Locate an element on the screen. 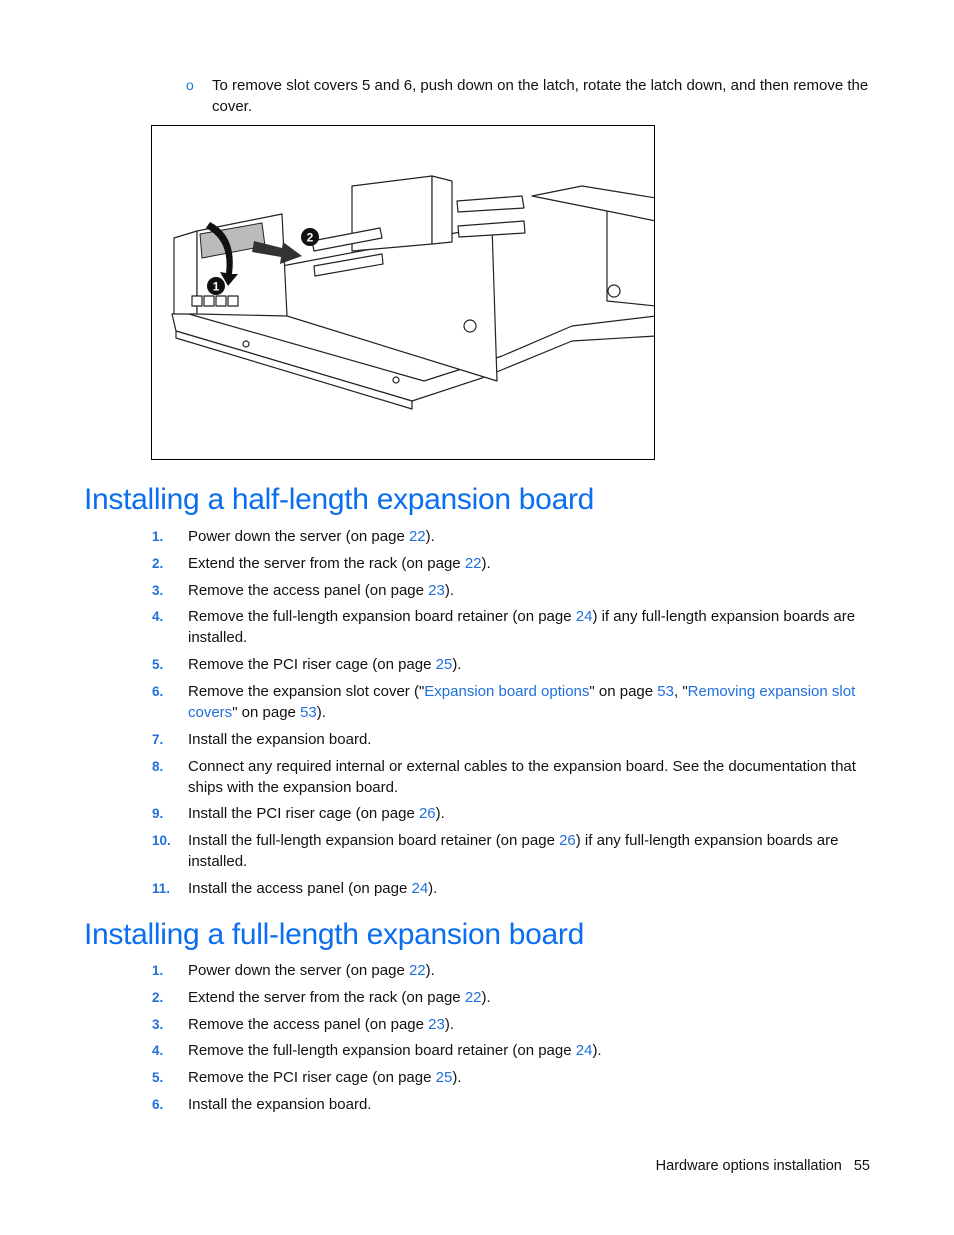  step-text: Install the PCI riser cage (on page is located at coordinates (303, 814).